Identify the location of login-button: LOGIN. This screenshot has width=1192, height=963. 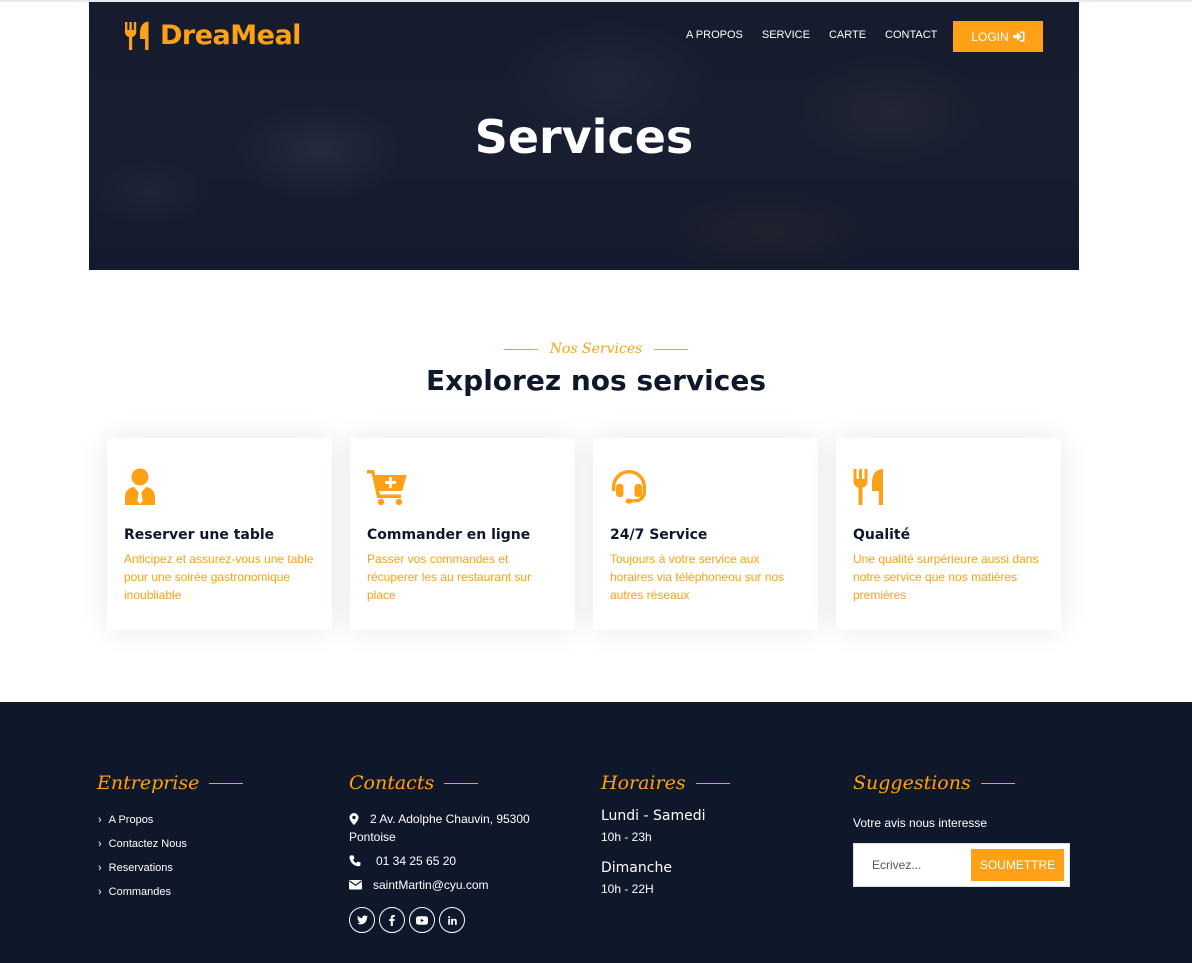
(998, 36).